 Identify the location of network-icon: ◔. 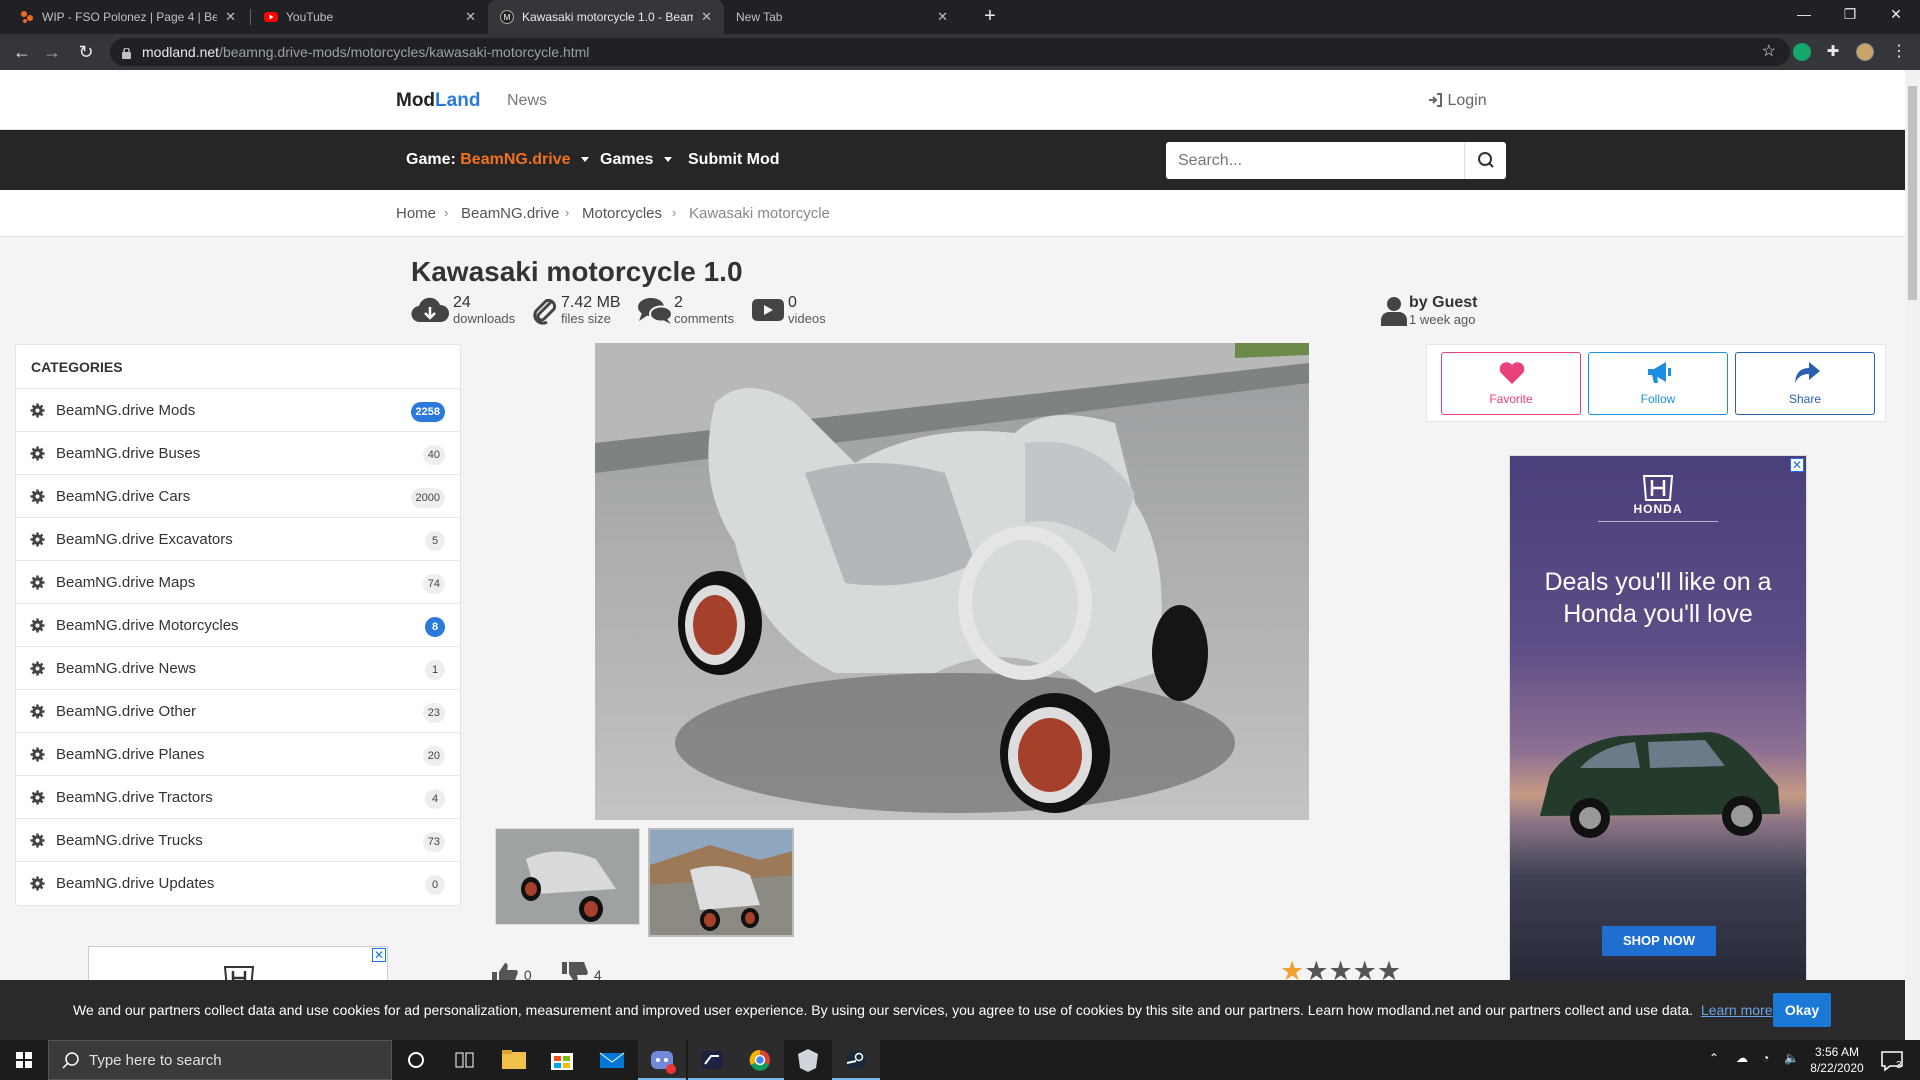
(1765, 1058).